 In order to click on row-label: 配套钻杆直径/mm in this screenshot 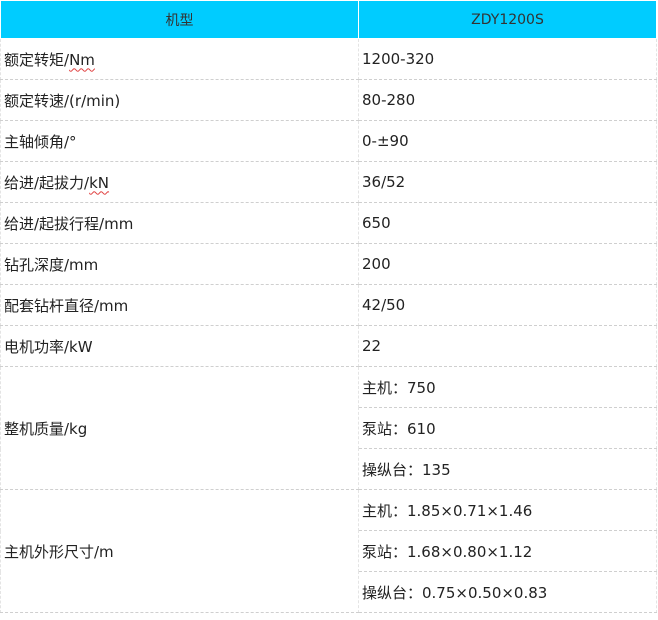, I will do `click(179, 305)`.